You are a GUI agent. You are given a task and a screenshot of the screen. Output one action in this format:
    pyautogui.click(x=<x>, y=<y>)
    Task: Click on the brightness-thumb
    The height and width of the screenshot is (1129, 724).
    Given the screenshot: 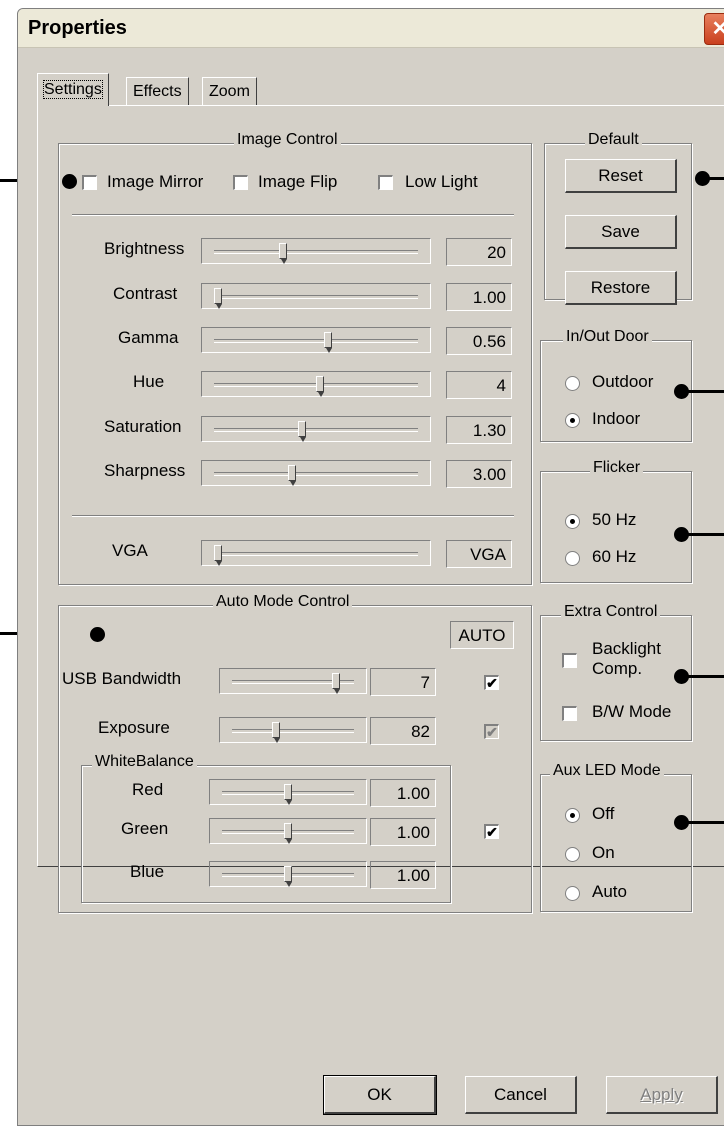 What is the action you would take?
    pyautogui.click(x=282, y=253)
    